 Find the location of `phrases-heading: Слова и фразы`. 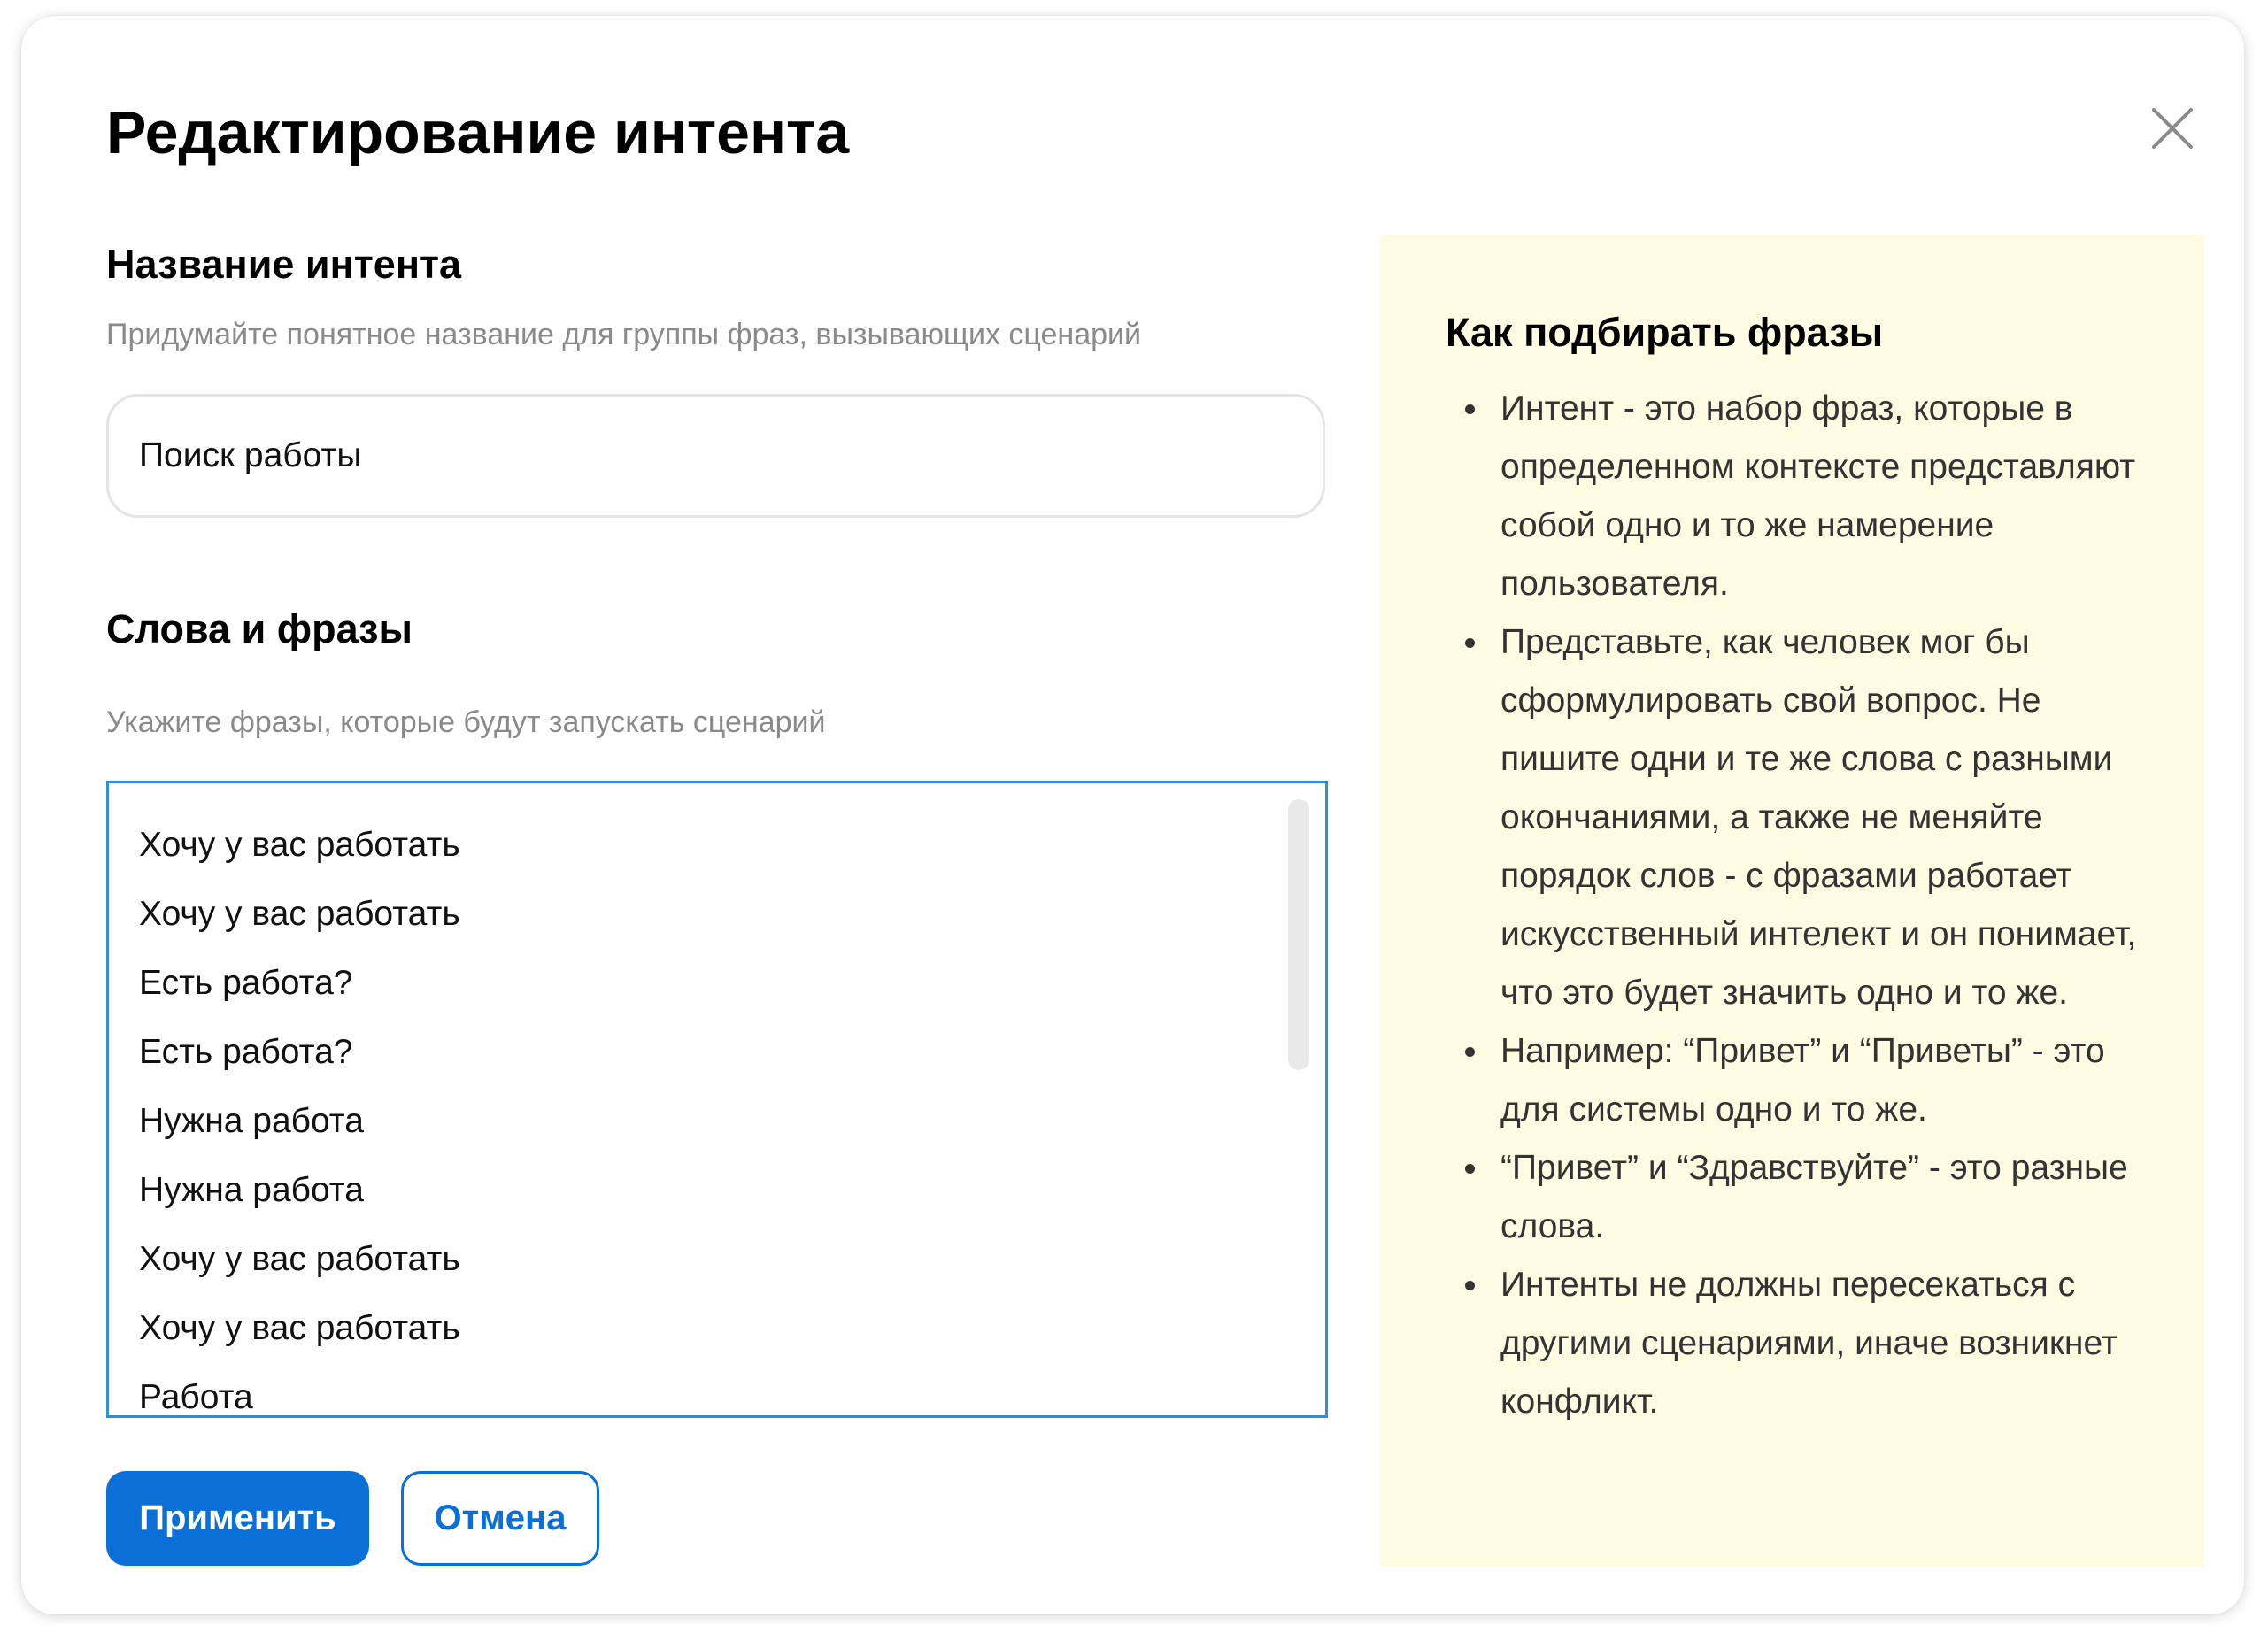

phrases-heading: Слова и фразы is located at coordinates (259, 628).